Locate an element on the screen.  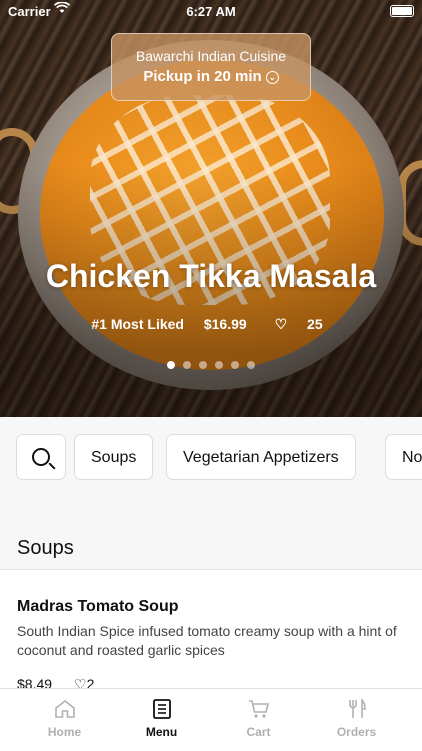
clock: 6:27 AM is located at coordinates (211, 11).